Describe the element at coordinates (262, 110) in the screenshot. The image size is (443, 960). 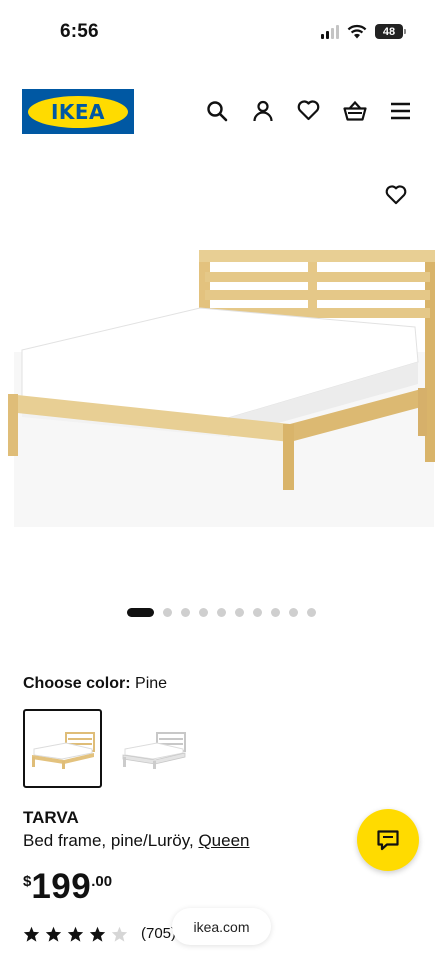
I see `account-icon` at that location.